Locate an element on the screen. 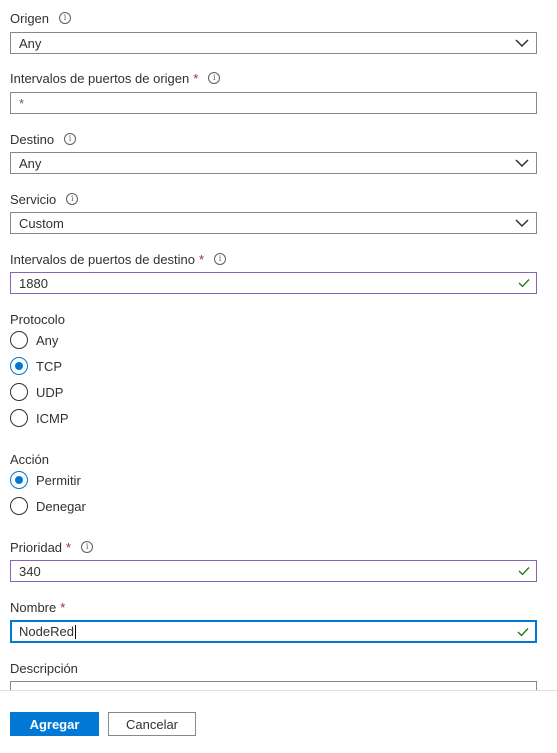 This screenshot has width=557, height=753. prioridad-label-row: Prioridad * i is located at coordinates (52, 547).